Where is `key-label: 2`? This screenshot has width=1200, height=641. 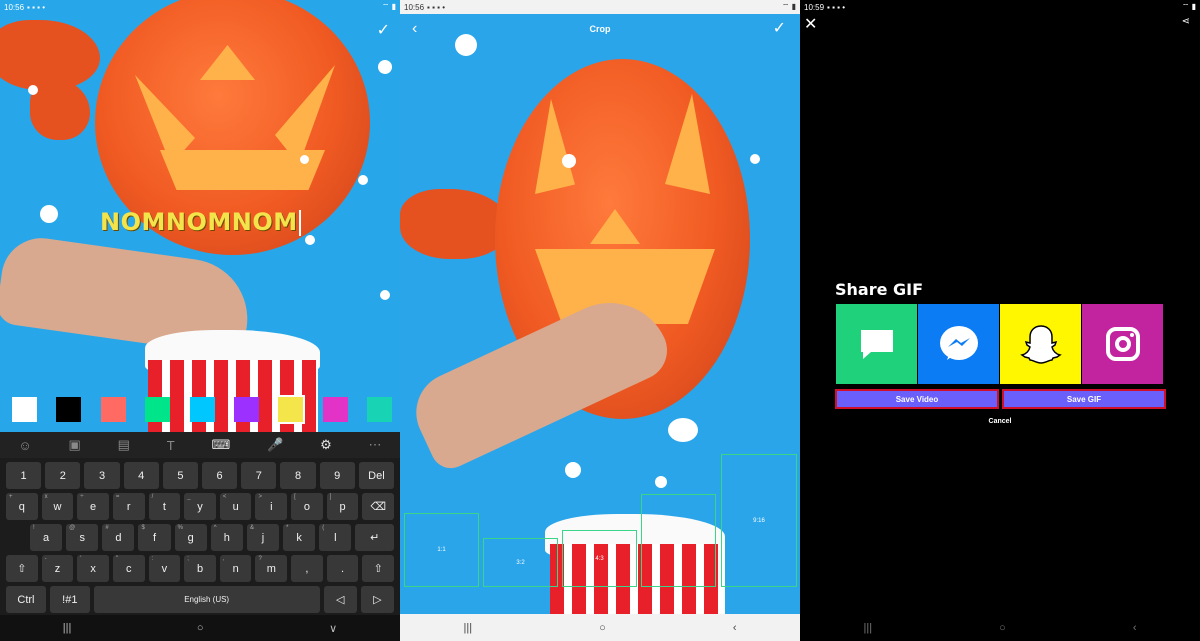
key-label: 2 is located at coordinates (62, 475).